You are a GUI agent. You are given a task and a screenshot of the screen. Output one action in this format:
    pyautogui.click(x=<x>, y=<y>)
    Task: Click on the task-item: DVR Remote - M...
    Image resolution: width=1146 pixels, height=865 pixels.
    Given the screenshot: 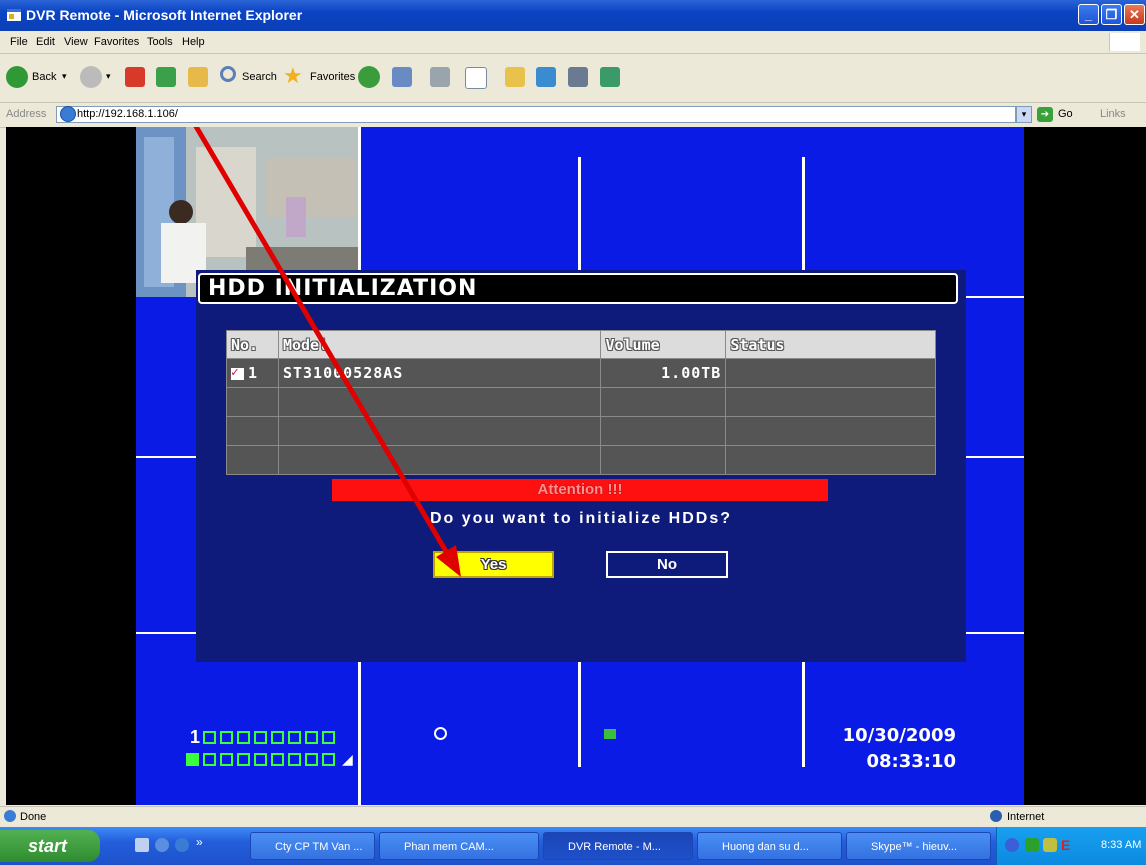 What is the action you would take?
    pyautogui.click(x=618, y=846)
    